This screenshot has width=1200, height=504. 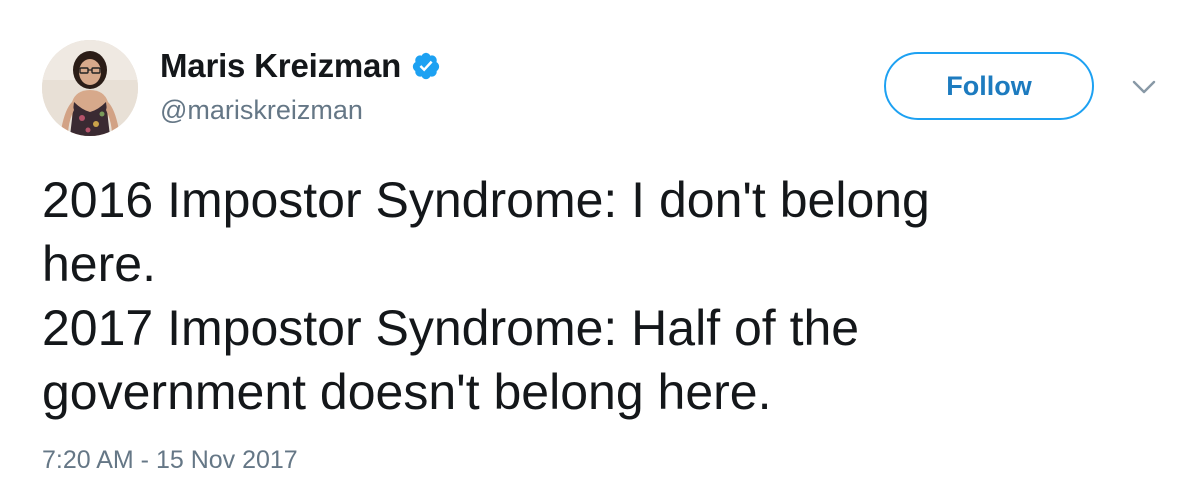 What do you see at coordinates (280, 66) in the screenshot?
I see `author-display-name: Maris Kreizman` at bounding box center [280, 66].